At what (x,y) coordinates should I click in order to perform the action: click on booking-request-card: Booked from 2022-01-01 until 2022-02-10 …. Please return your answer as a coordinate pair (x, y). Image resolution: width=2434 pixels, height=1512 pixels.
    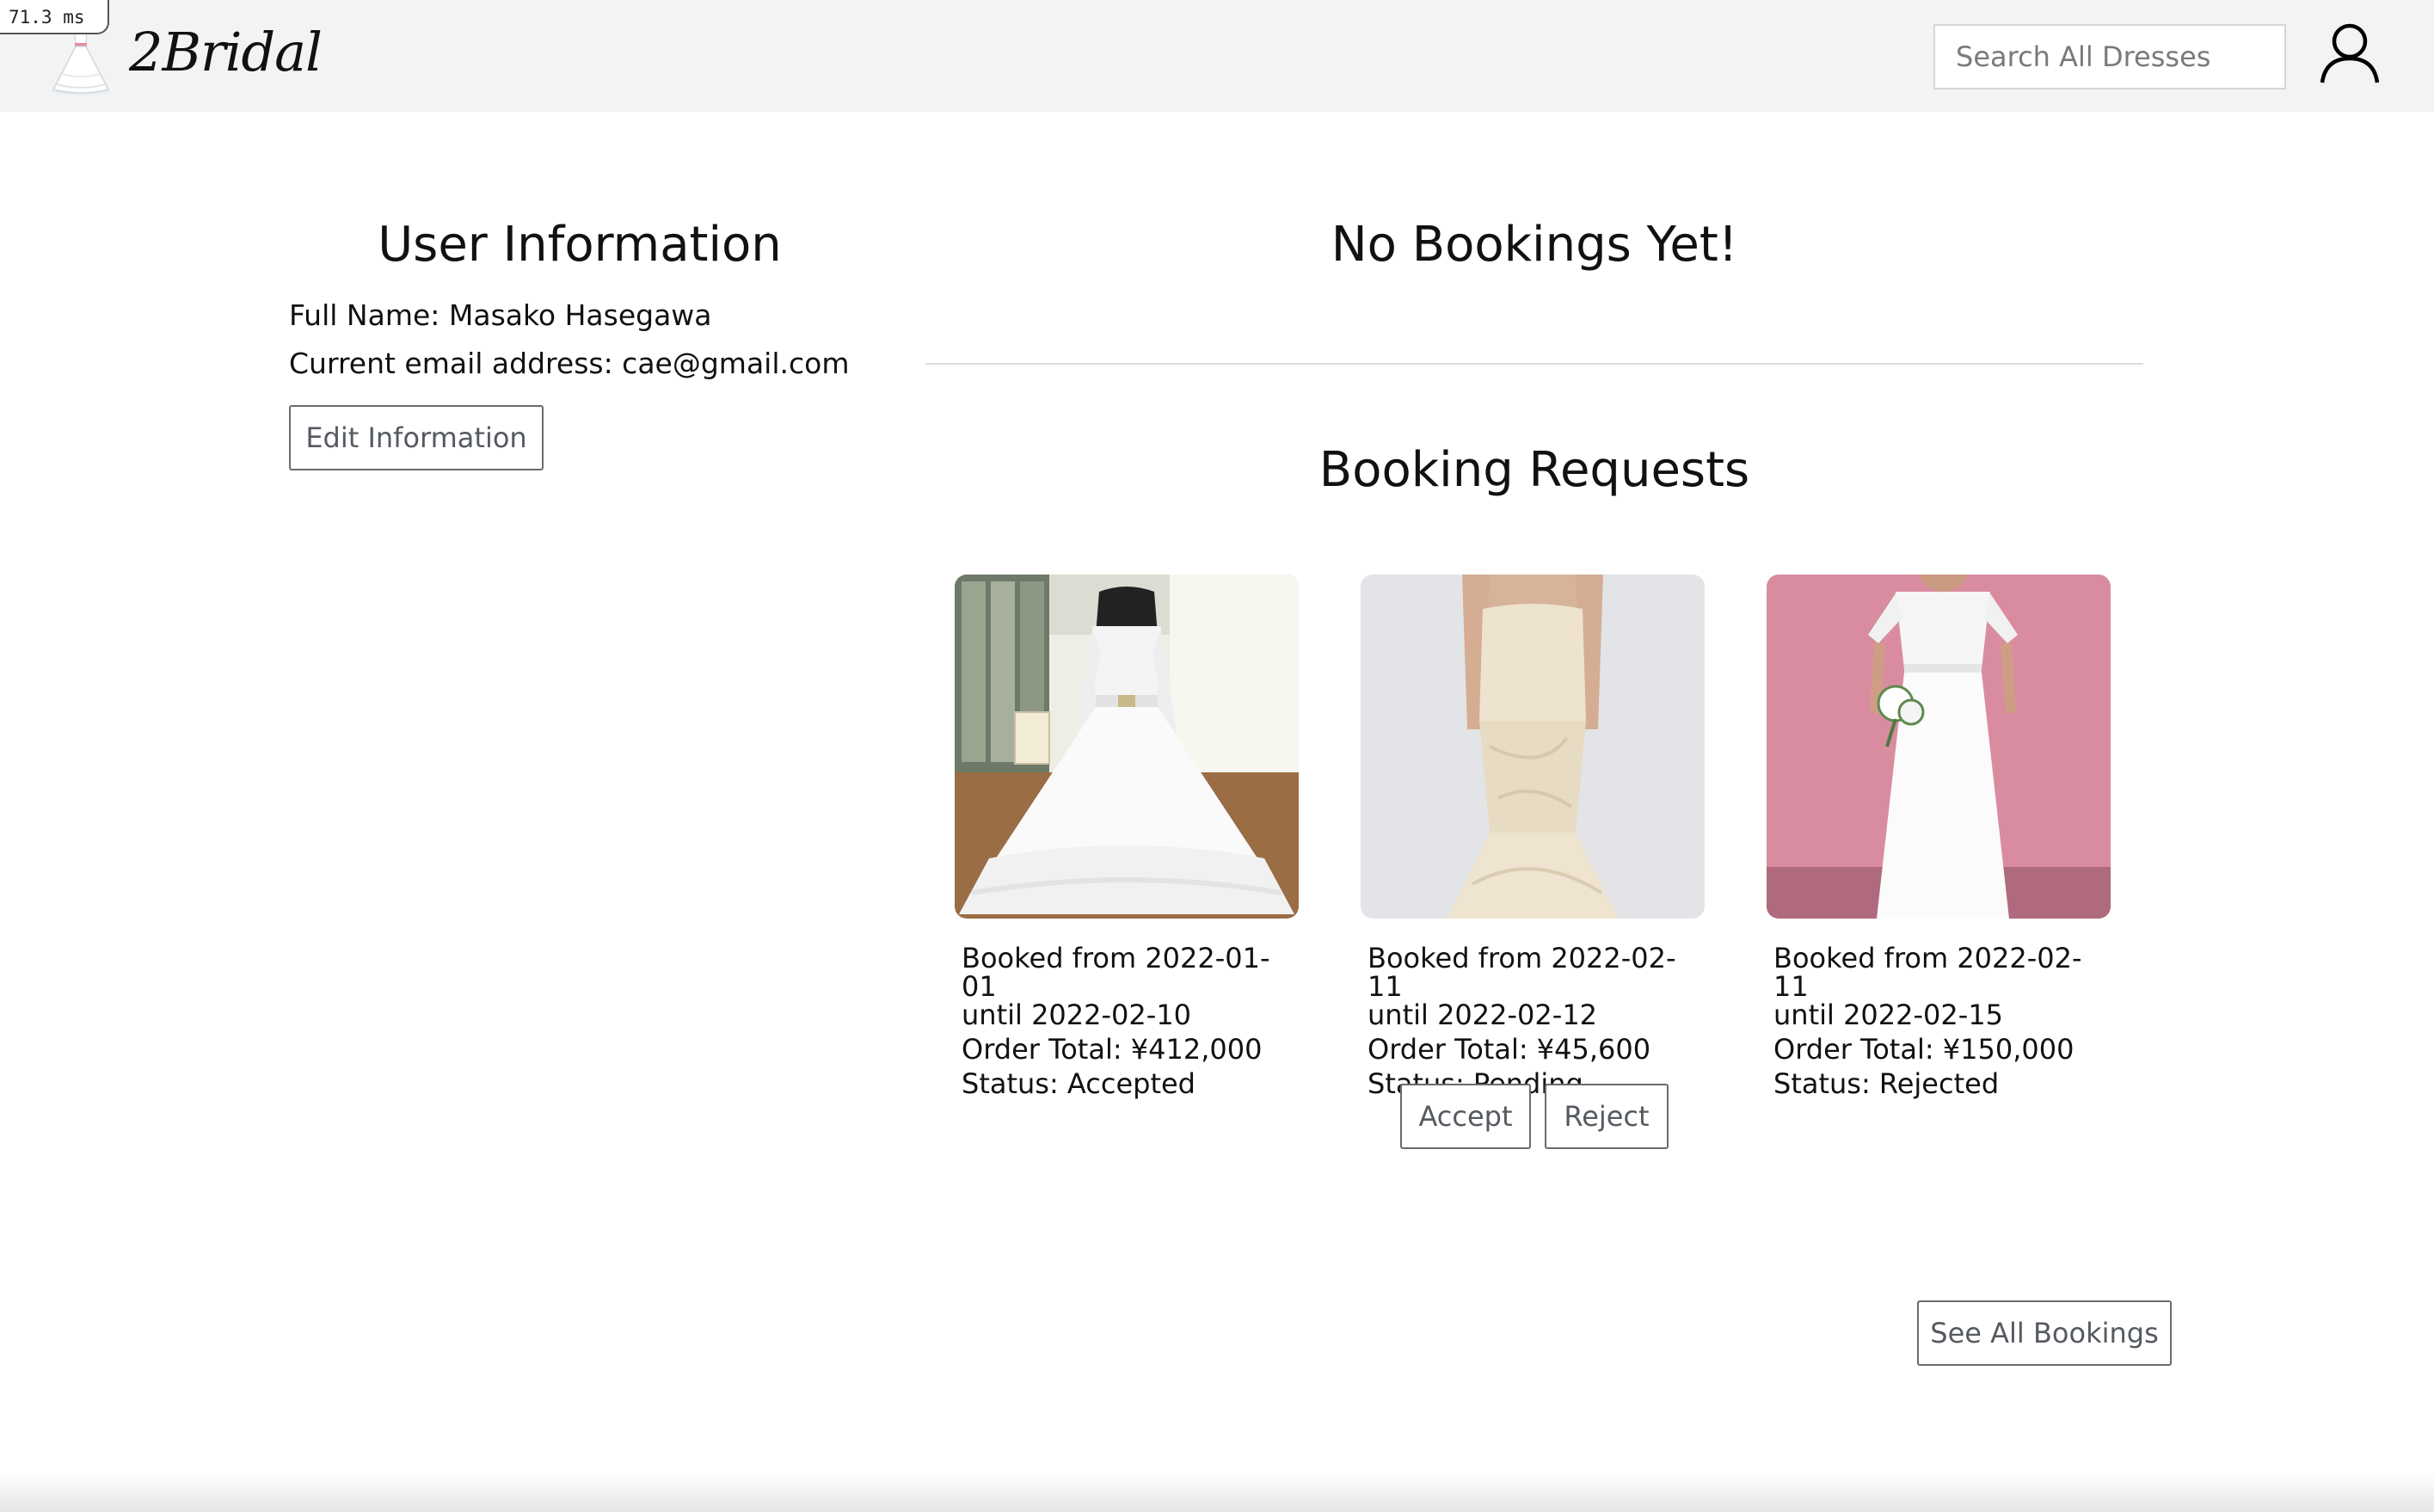
    Looking at the image, I should click on (1127, 837).